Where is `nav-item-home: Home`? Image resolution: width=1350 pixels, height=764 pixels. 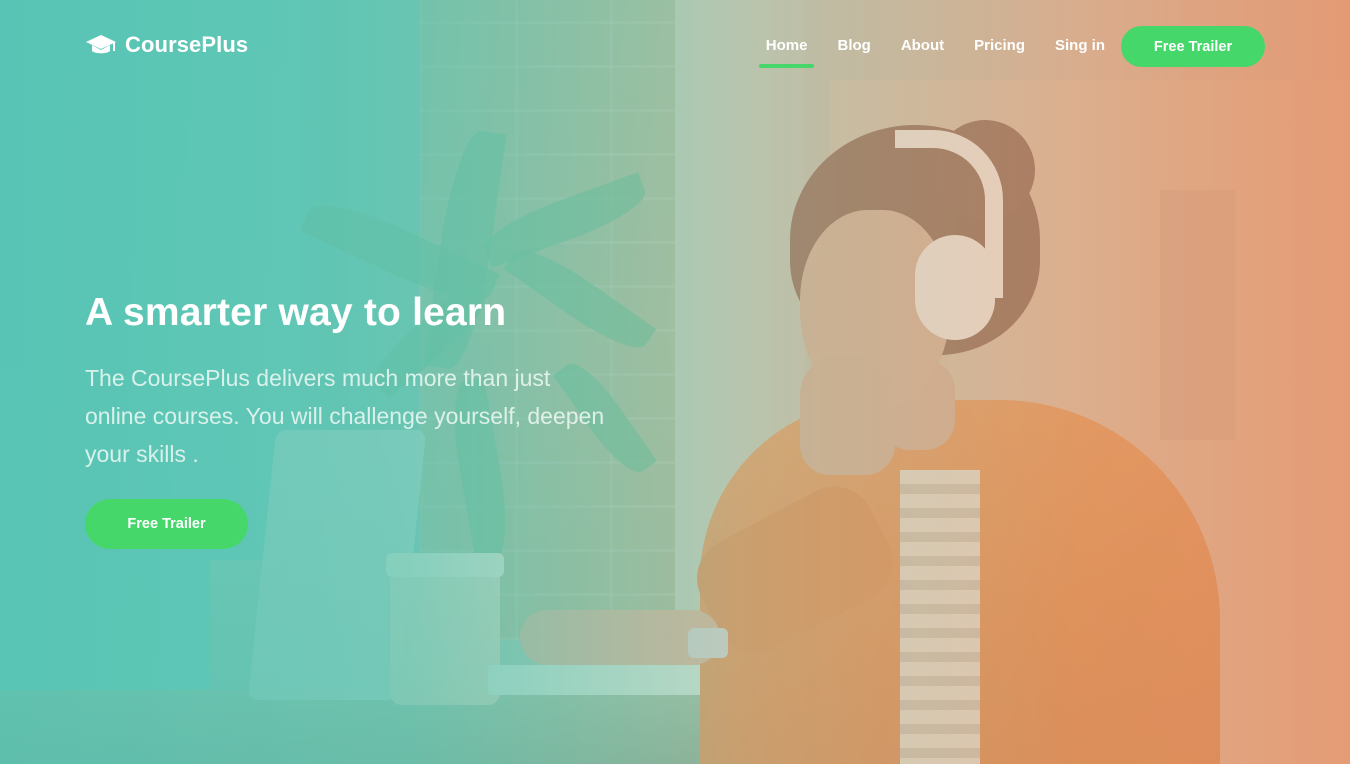
nav-item-home: Home is located at coordinates (786, 52).